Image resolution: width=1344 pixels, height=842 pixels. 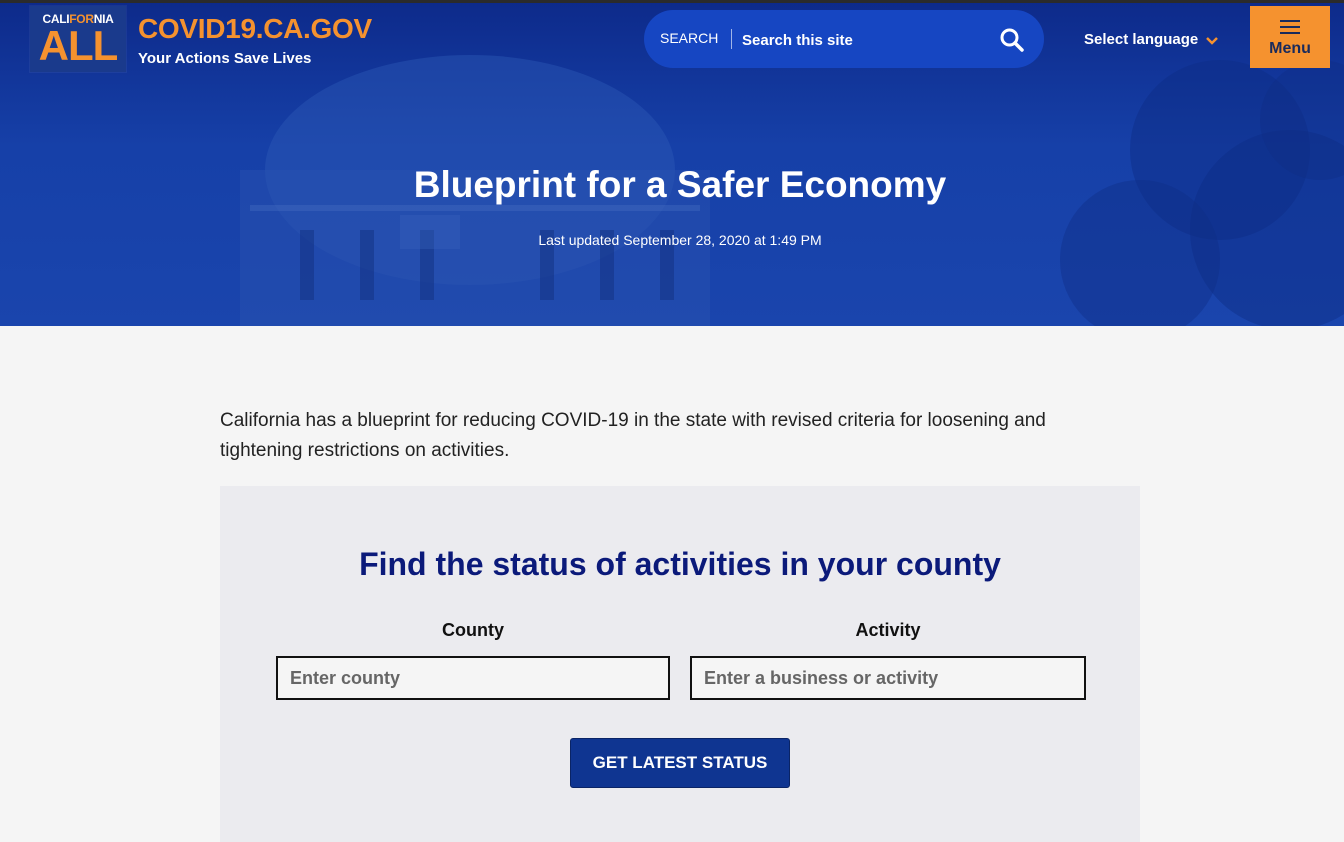 I want to click on site-search: SEARCH, so click(x=844, y=39).